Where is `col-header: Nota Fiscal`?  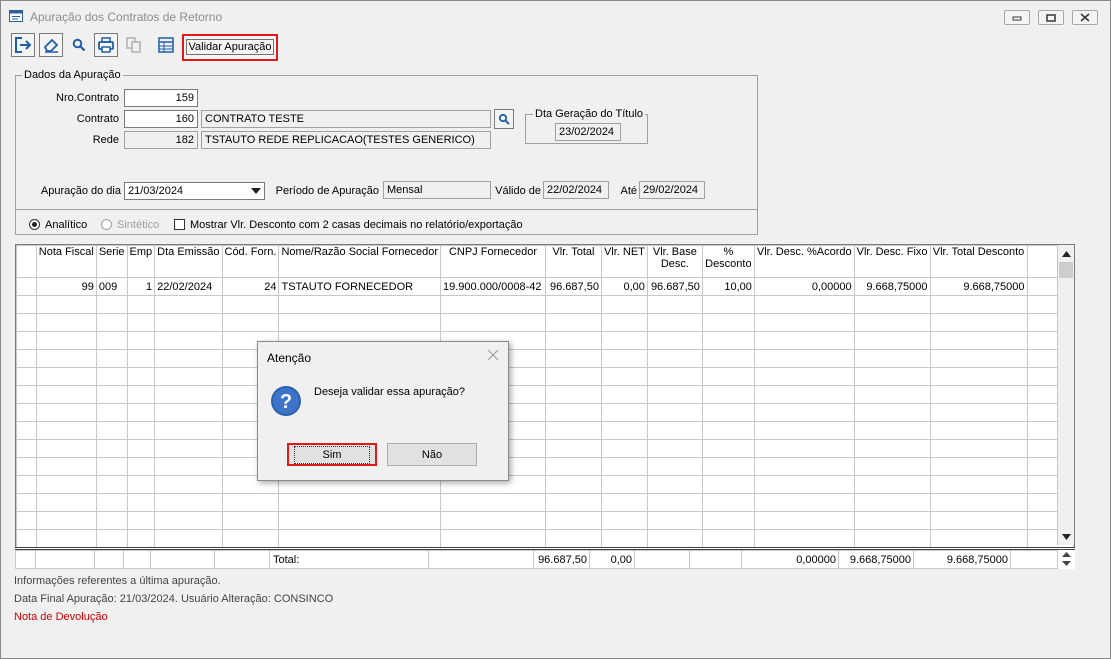 col-header: Nota Fiscal is located at coordinates (66, 261).